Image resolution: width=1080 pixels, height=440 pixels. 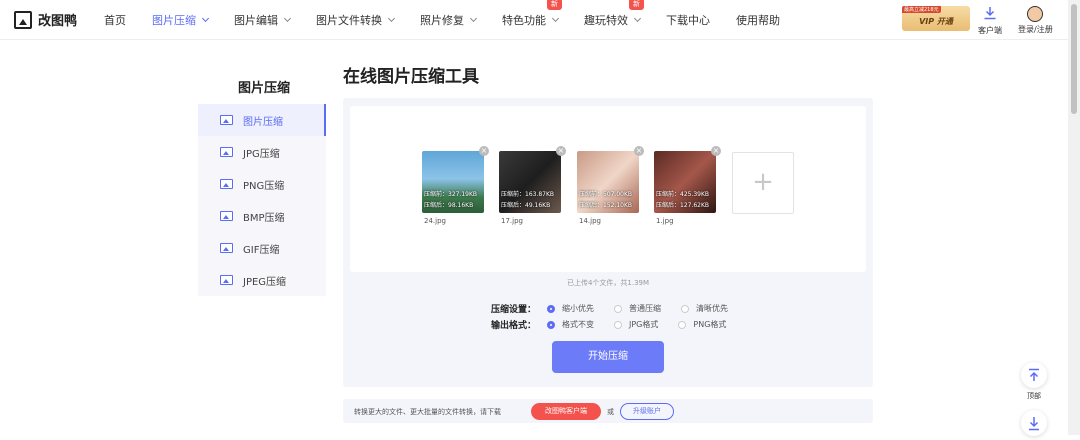 What do you see at coordinates (514, 326) in the screenshot?
I see `output-format-label: 输出格式：` at bounding box center [514, 326].